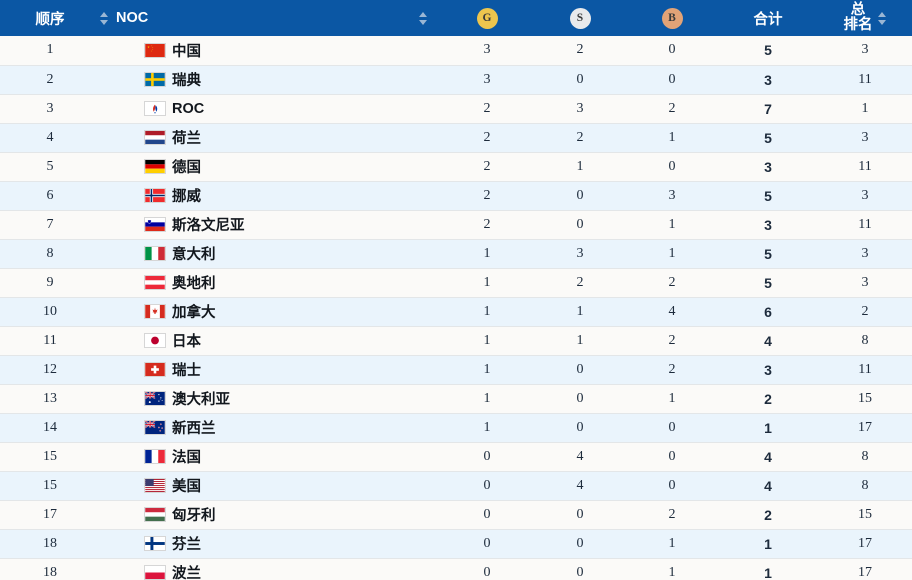 This screenshot has width=912, height=580. What do you see at coordinates (50, 370) in the screenshot?
I see `cell-rank: 12` at bounding box center [50, 370].